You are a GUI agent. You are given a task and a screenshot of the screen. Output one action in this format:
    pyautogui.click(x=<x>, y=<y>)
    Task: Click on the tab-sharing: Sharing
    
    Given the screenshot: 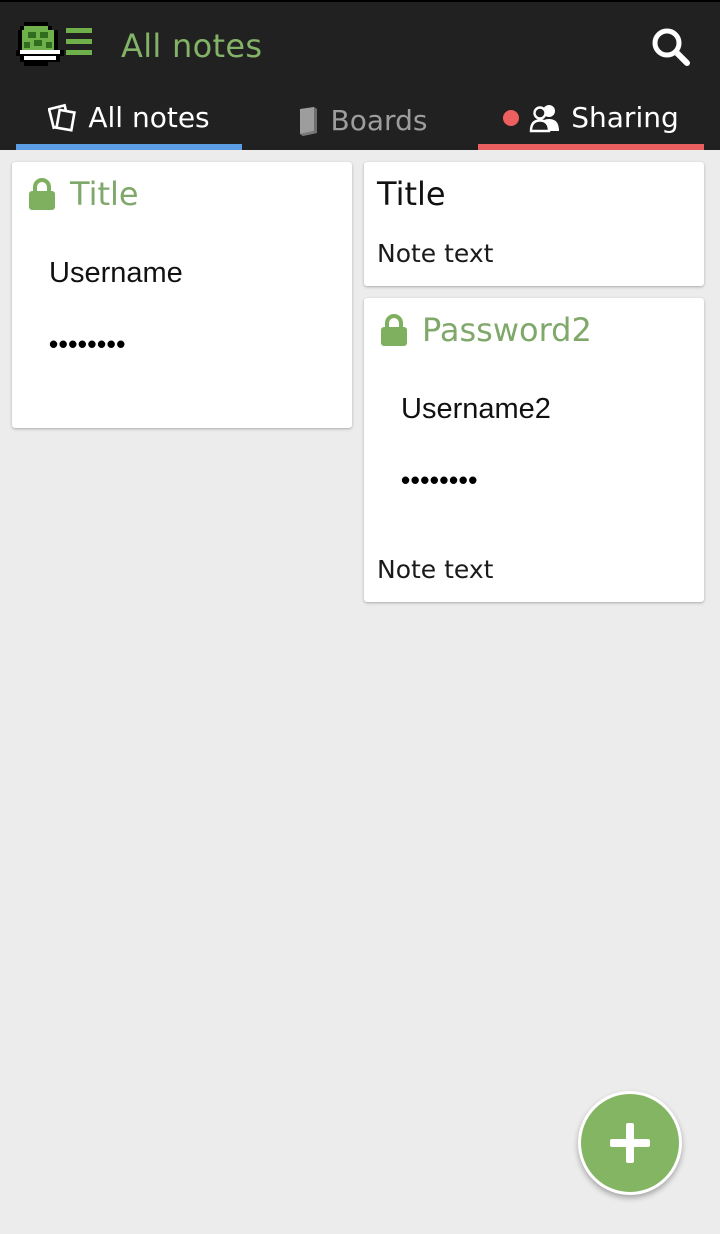 What is the action you would take?
    pyautogui.click(x=591, y=121)
    